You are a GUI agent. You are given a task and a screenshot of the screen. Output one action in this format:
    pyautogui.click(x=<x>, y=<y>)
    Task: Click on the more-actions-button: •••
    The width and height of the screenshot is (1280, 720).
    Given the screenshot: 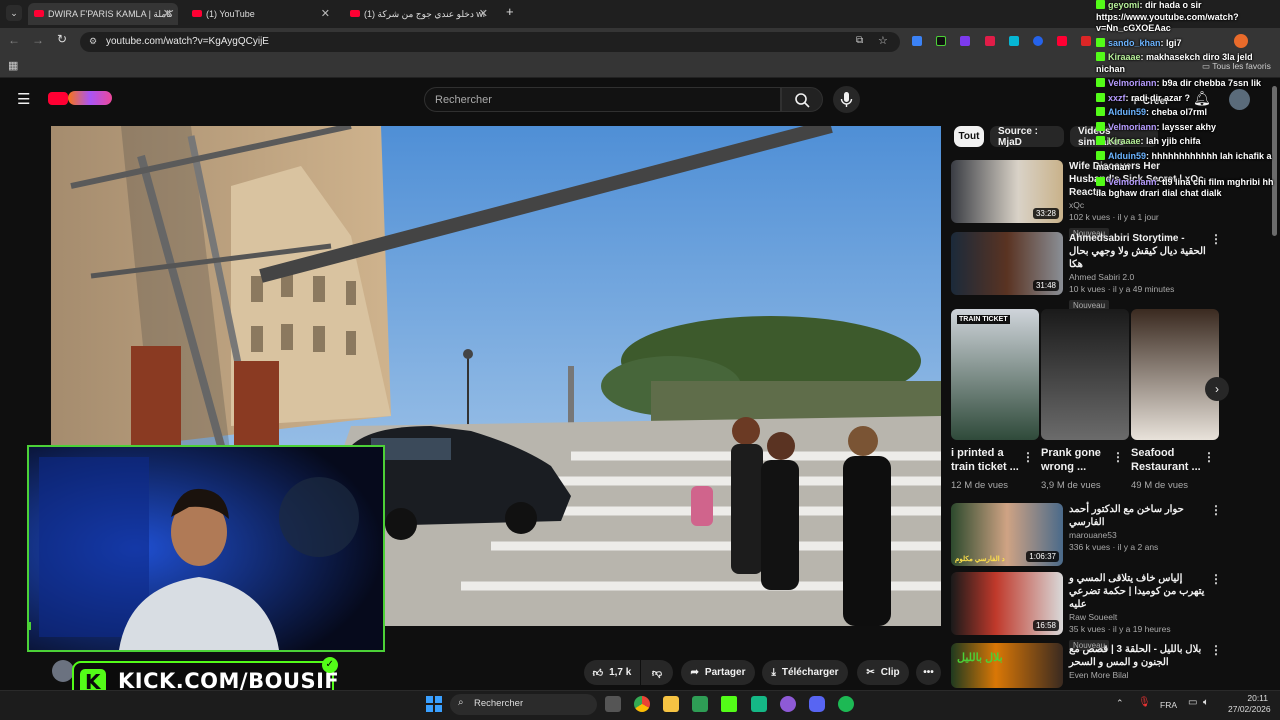 What is the action you would take?
    pyautogui.click(x=928, y=672)
    